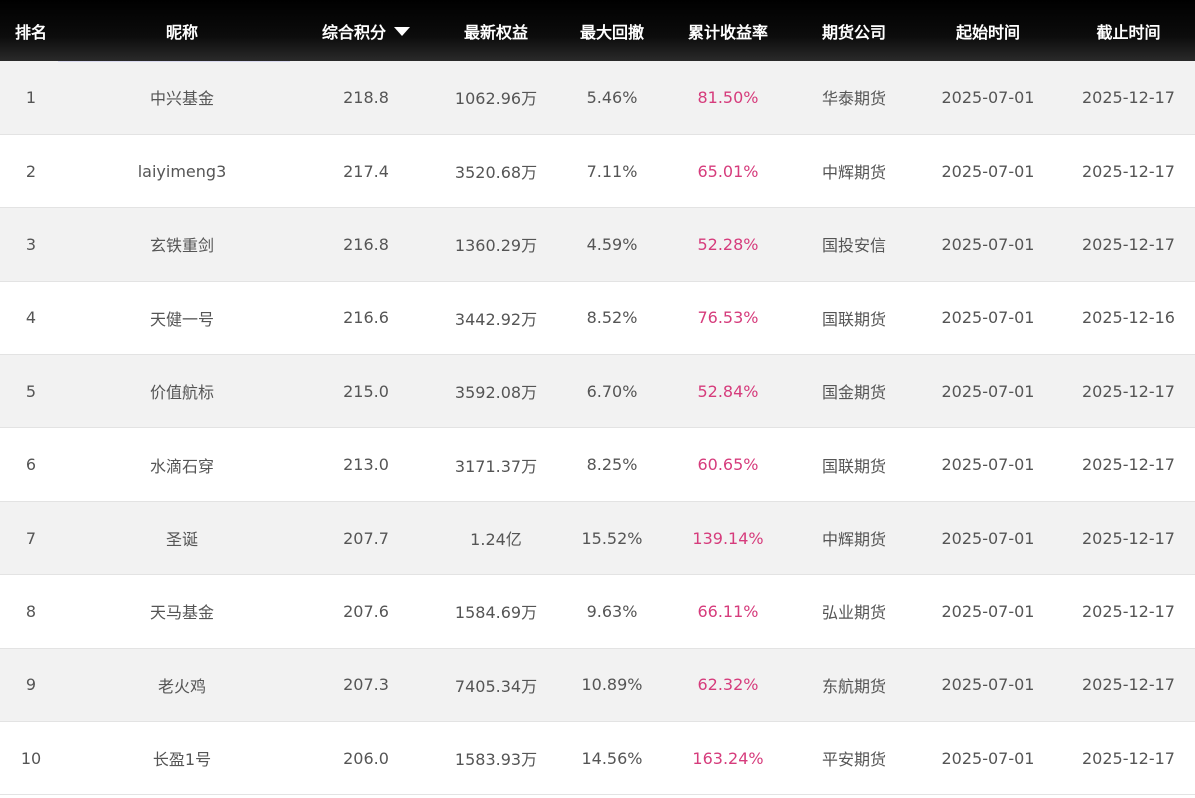 This screenshot has height=798, width=1195. I want to click on header-start: 起始时间, so click(987, 32).